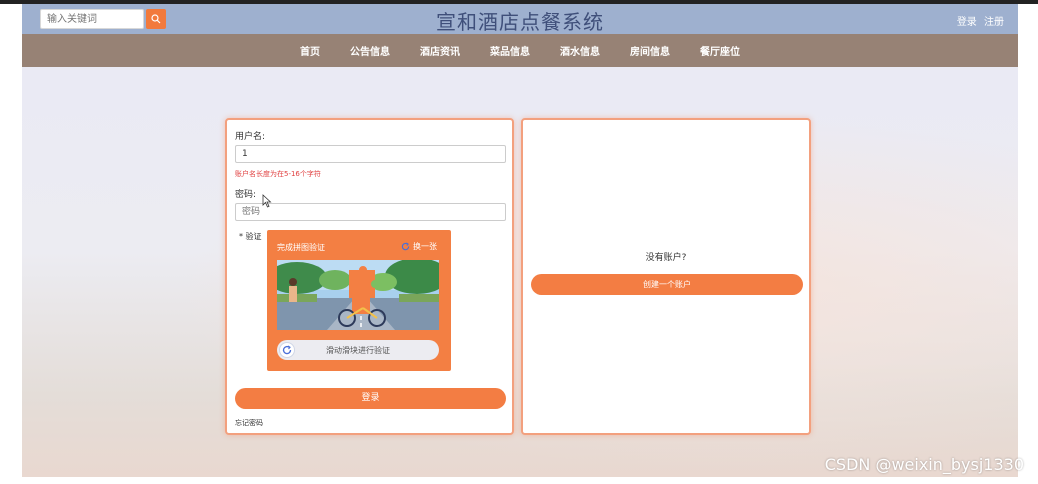 The height and width of the screenshot is (484, 1038). I want to click on password-field, so click(370, 212).